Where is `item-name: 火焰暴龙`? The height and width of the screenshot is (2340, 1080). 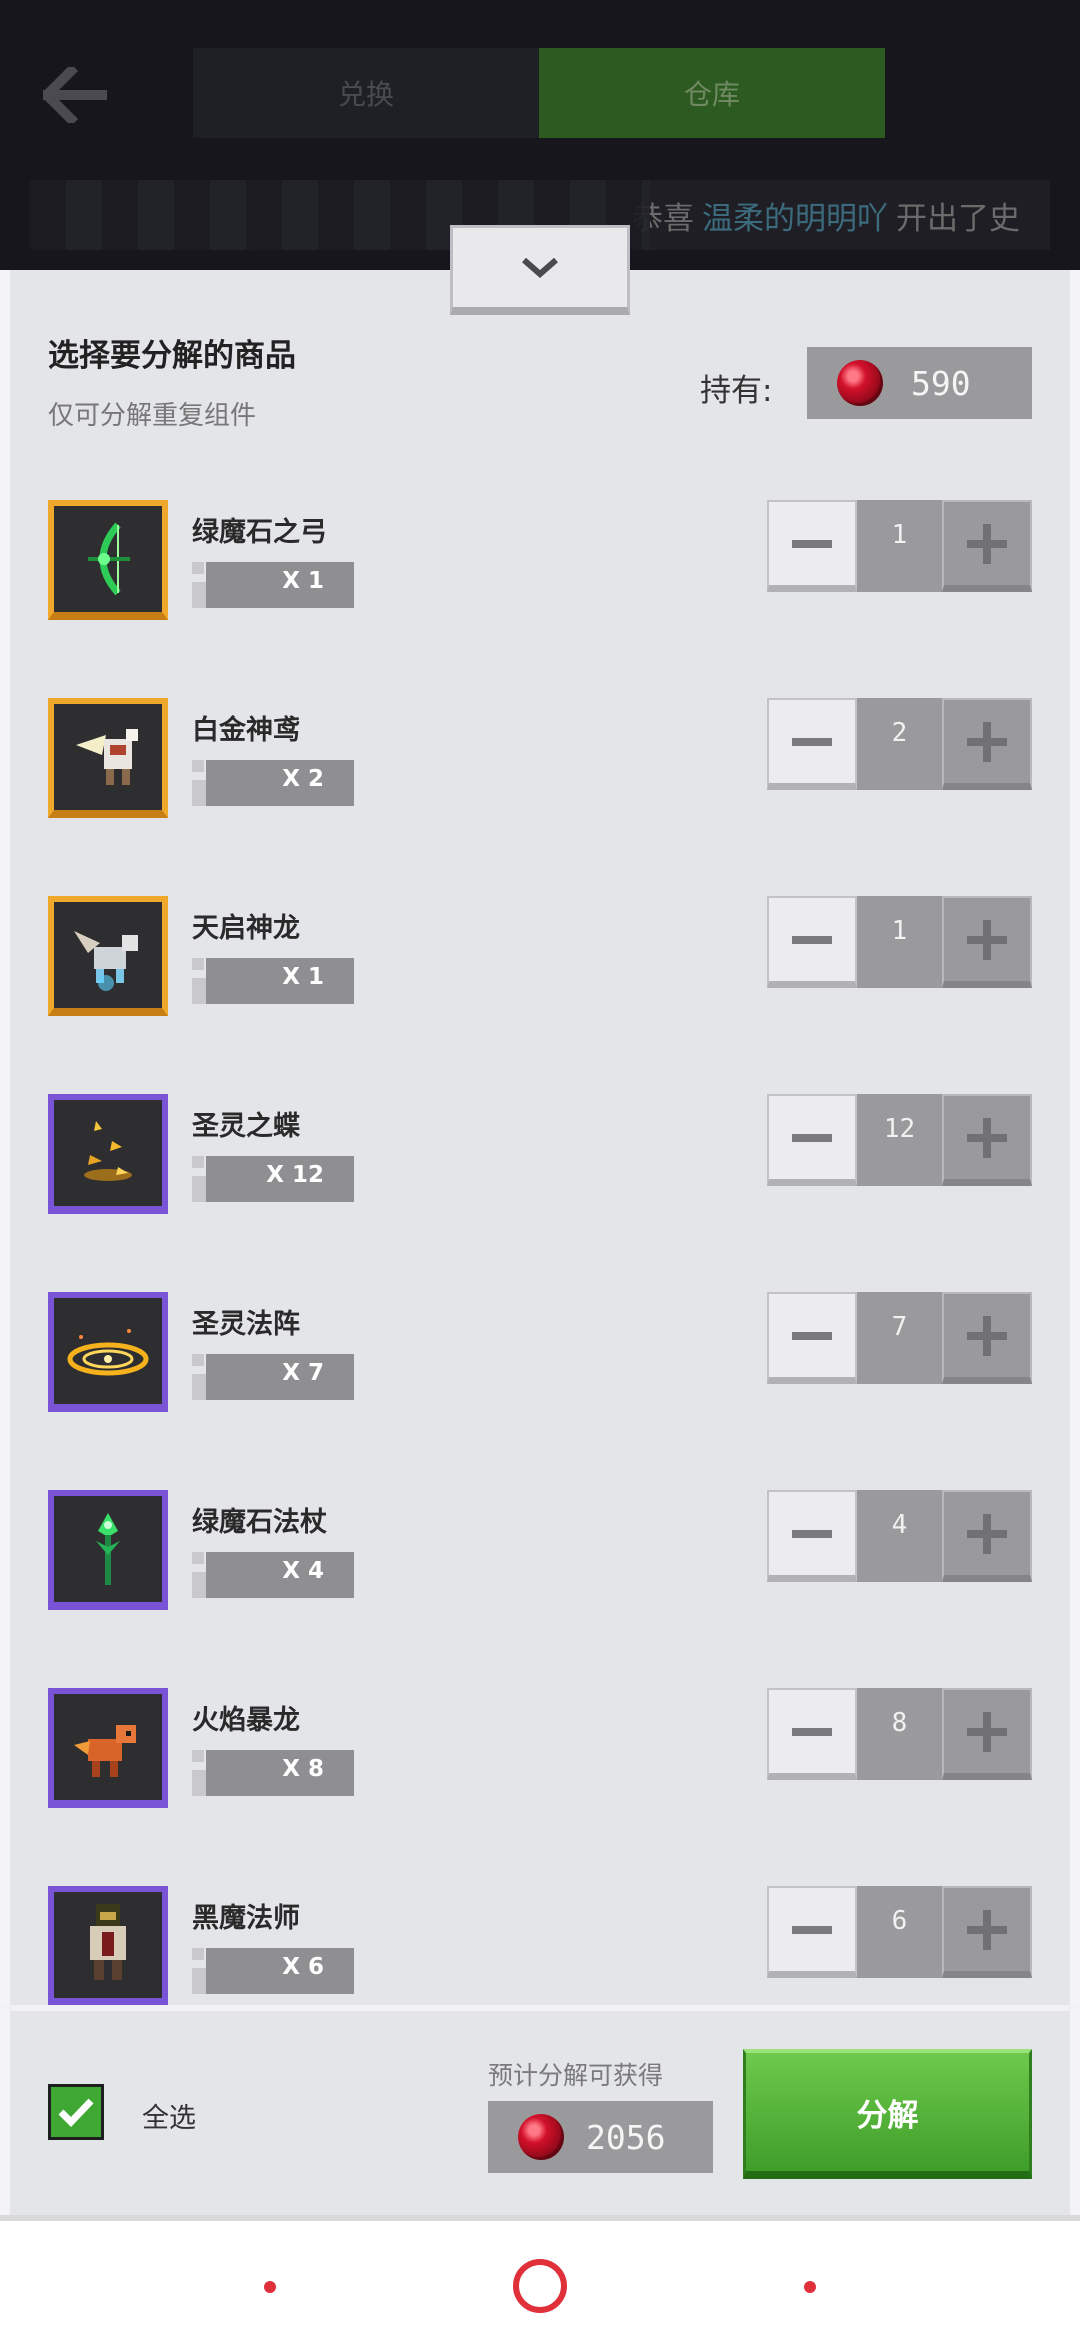 item-name: 火焰暴龙 is located at coordinates (246, 1720).